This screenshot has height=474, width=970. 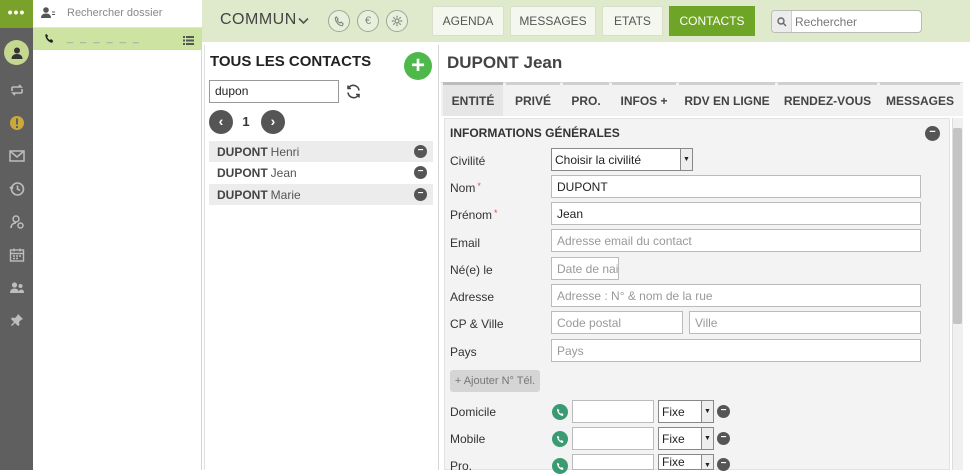 I want to click on user-icon, so click(x=16, y=52).